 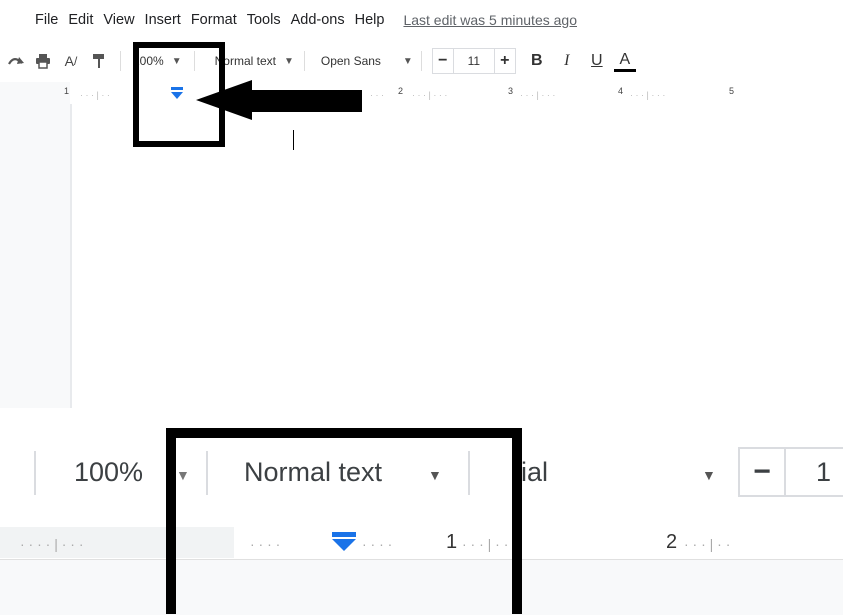 I want to click on ruler-number: 4, so click(x=621, y=91).